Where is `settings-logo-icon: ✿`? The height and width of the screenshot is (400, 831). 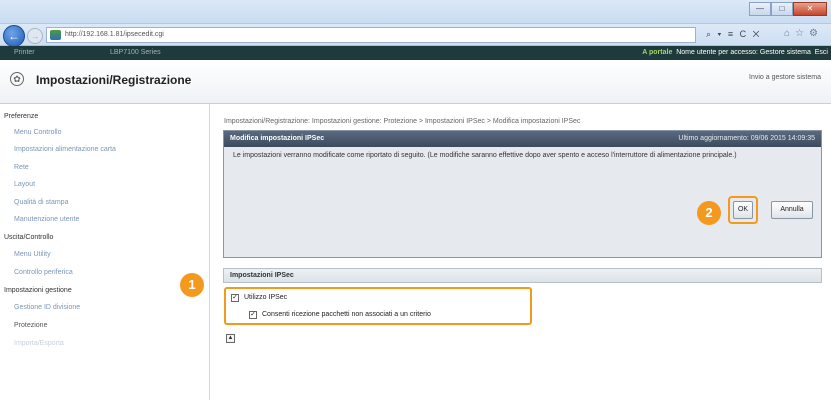 settings-logo-icon: ✿ is located at coordinates (17, 79).